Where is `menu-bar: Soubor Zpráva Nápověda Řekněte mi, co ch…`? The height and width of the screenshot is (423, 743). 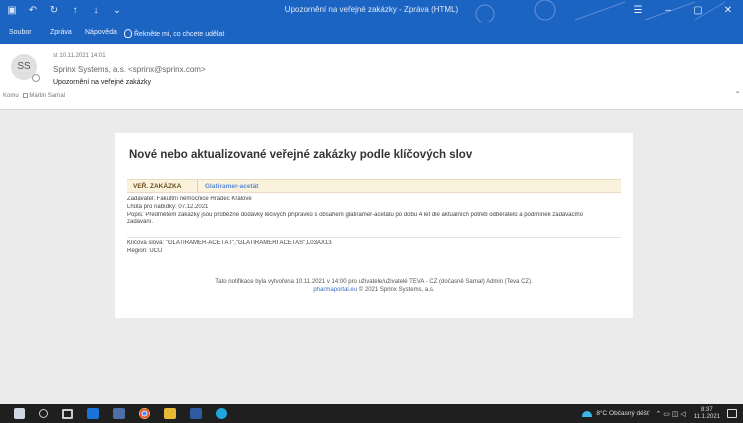 menu-bar: Soubor Zpráva Nápověda Řekněte mi, co ch… is located at coordinates (371, 33).